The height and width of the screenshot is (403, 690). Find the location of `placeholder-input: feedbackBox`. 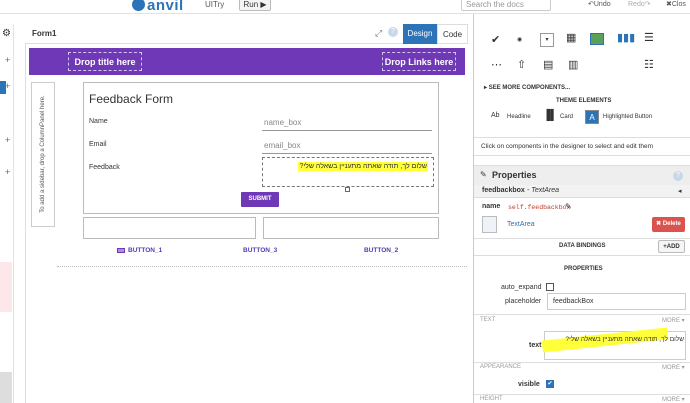

placeholder-input: feedbackBox is located at coordinates (616, 301).